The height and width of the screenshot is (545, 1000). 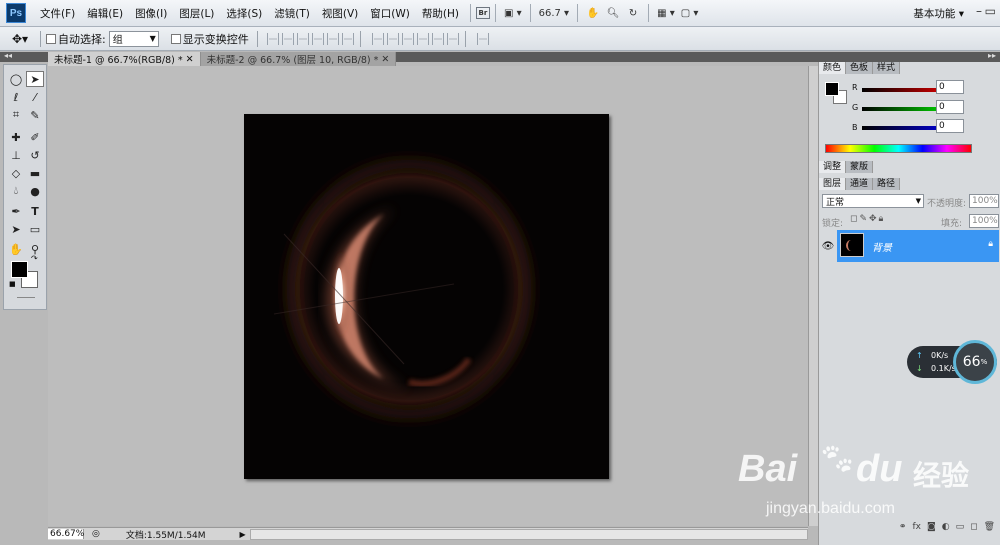 What do you see at coordinates (832, 89) in the screenshot?
I see `foreground-swatch` at bounding box center [832, 89].